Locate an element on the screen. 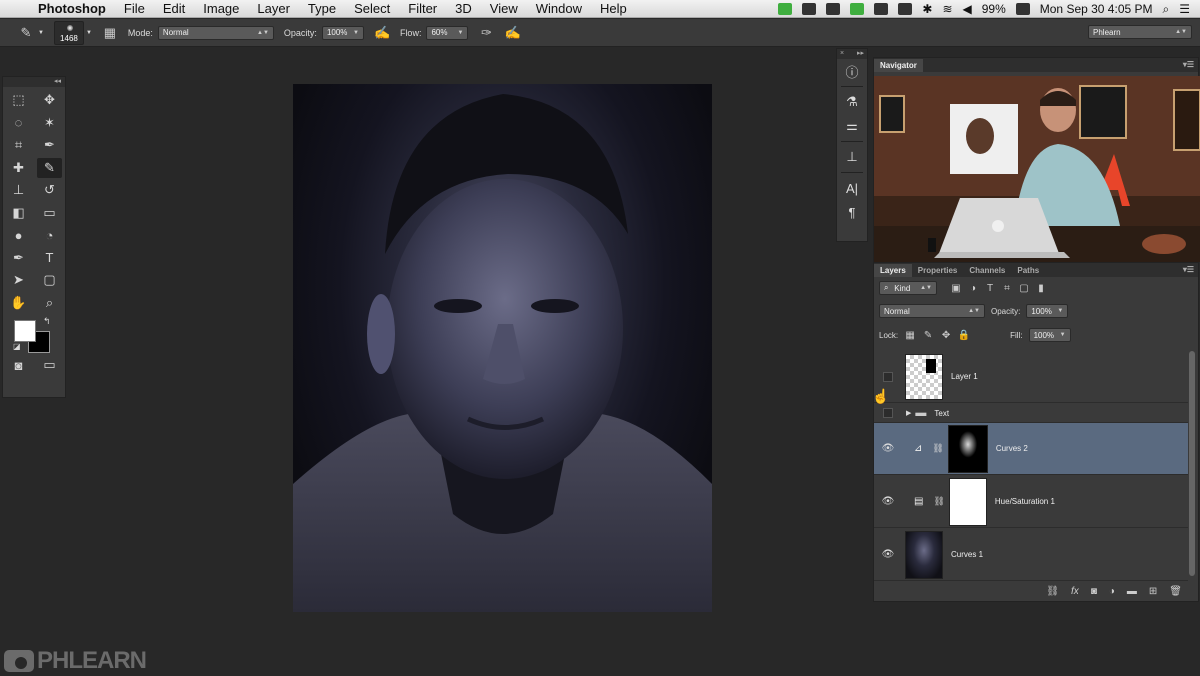 The height and width of the screenshot is (676, 1200). layer-row: Layer 1 is located at coordinates (1031, 377).